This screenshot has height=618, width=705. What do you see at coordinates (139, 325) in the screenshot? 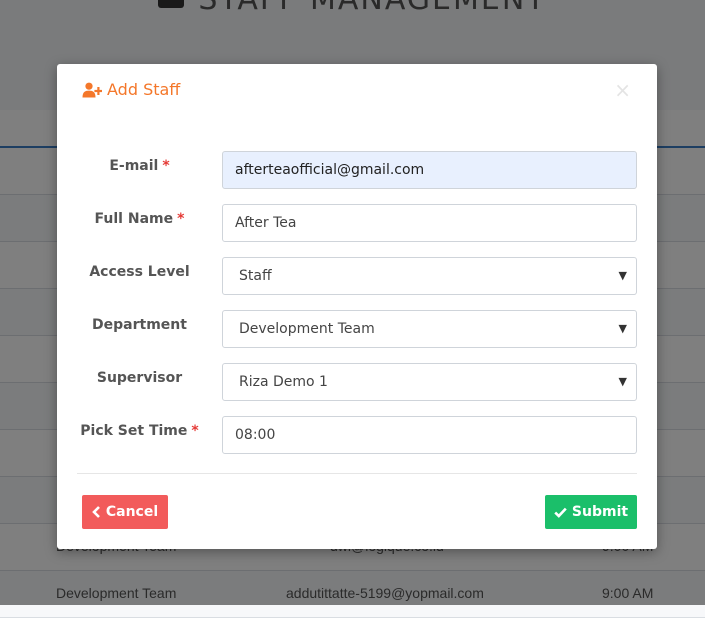
I see `department-label: Department` at bounding box center [139, 325].